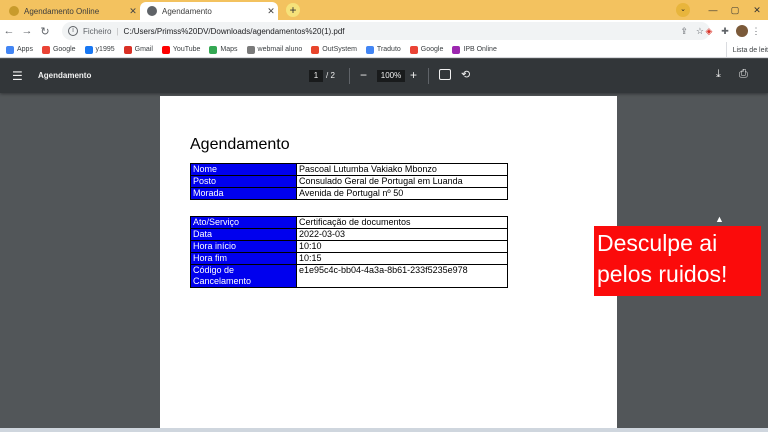 The width and height of the screenshot is (768, 432). Describe the element at coordinates (402, 181) in the screenshot. I see `table-value: Consulado Geral de Portugal em Luanda` at that location.